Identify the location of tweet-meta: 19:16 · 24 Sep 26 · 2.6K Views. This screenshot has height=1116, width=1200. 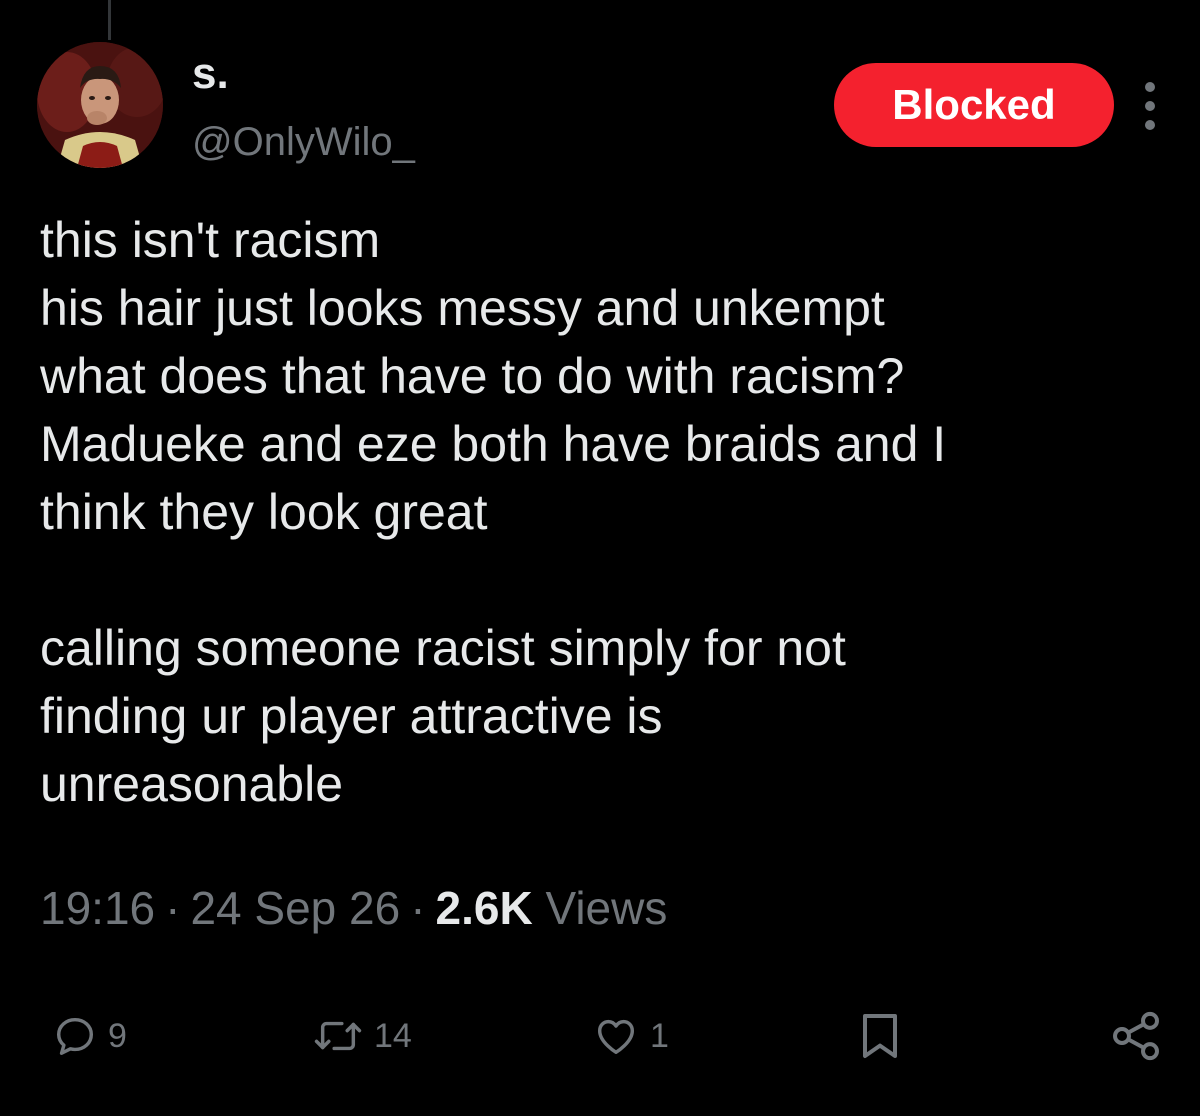
(353, 908).